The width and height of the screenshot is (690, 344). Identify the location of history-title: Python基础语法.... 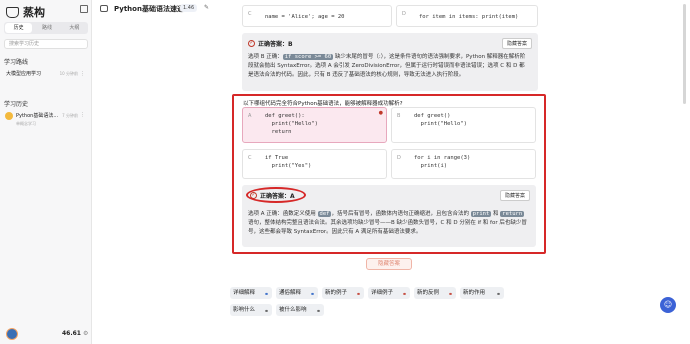
(37, 116).